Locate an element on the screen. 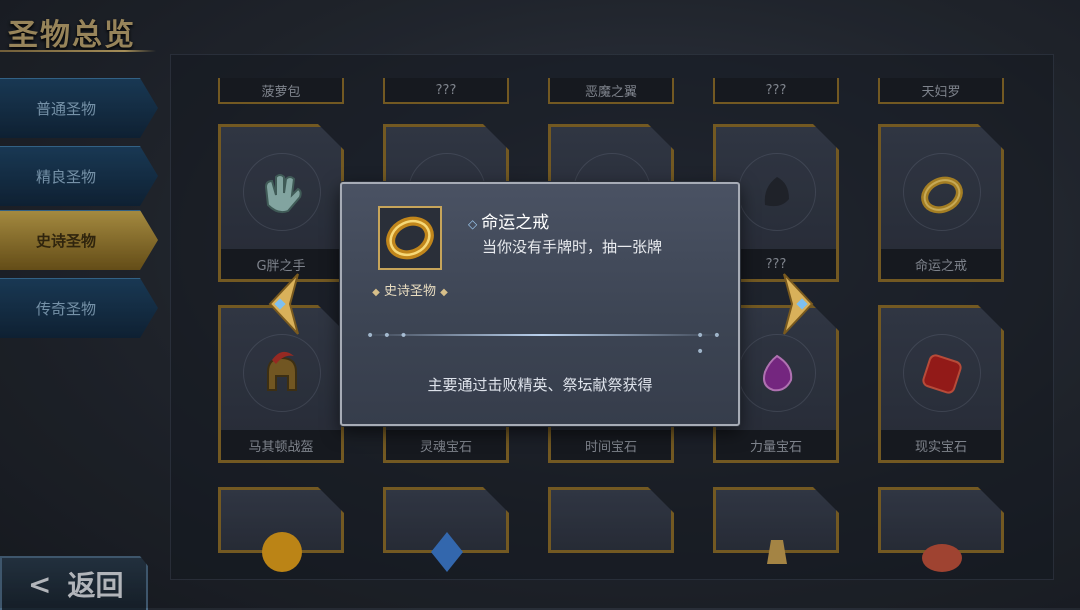  glow-divider is located at coordinates (542, 335).